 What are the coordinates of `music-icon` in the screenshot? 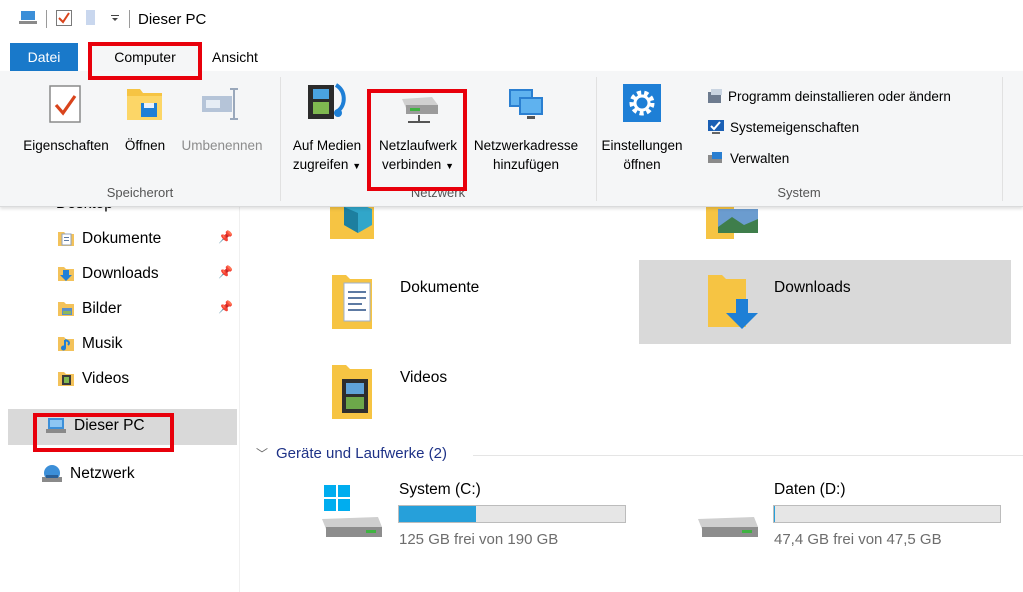 It's located at (66, 344).